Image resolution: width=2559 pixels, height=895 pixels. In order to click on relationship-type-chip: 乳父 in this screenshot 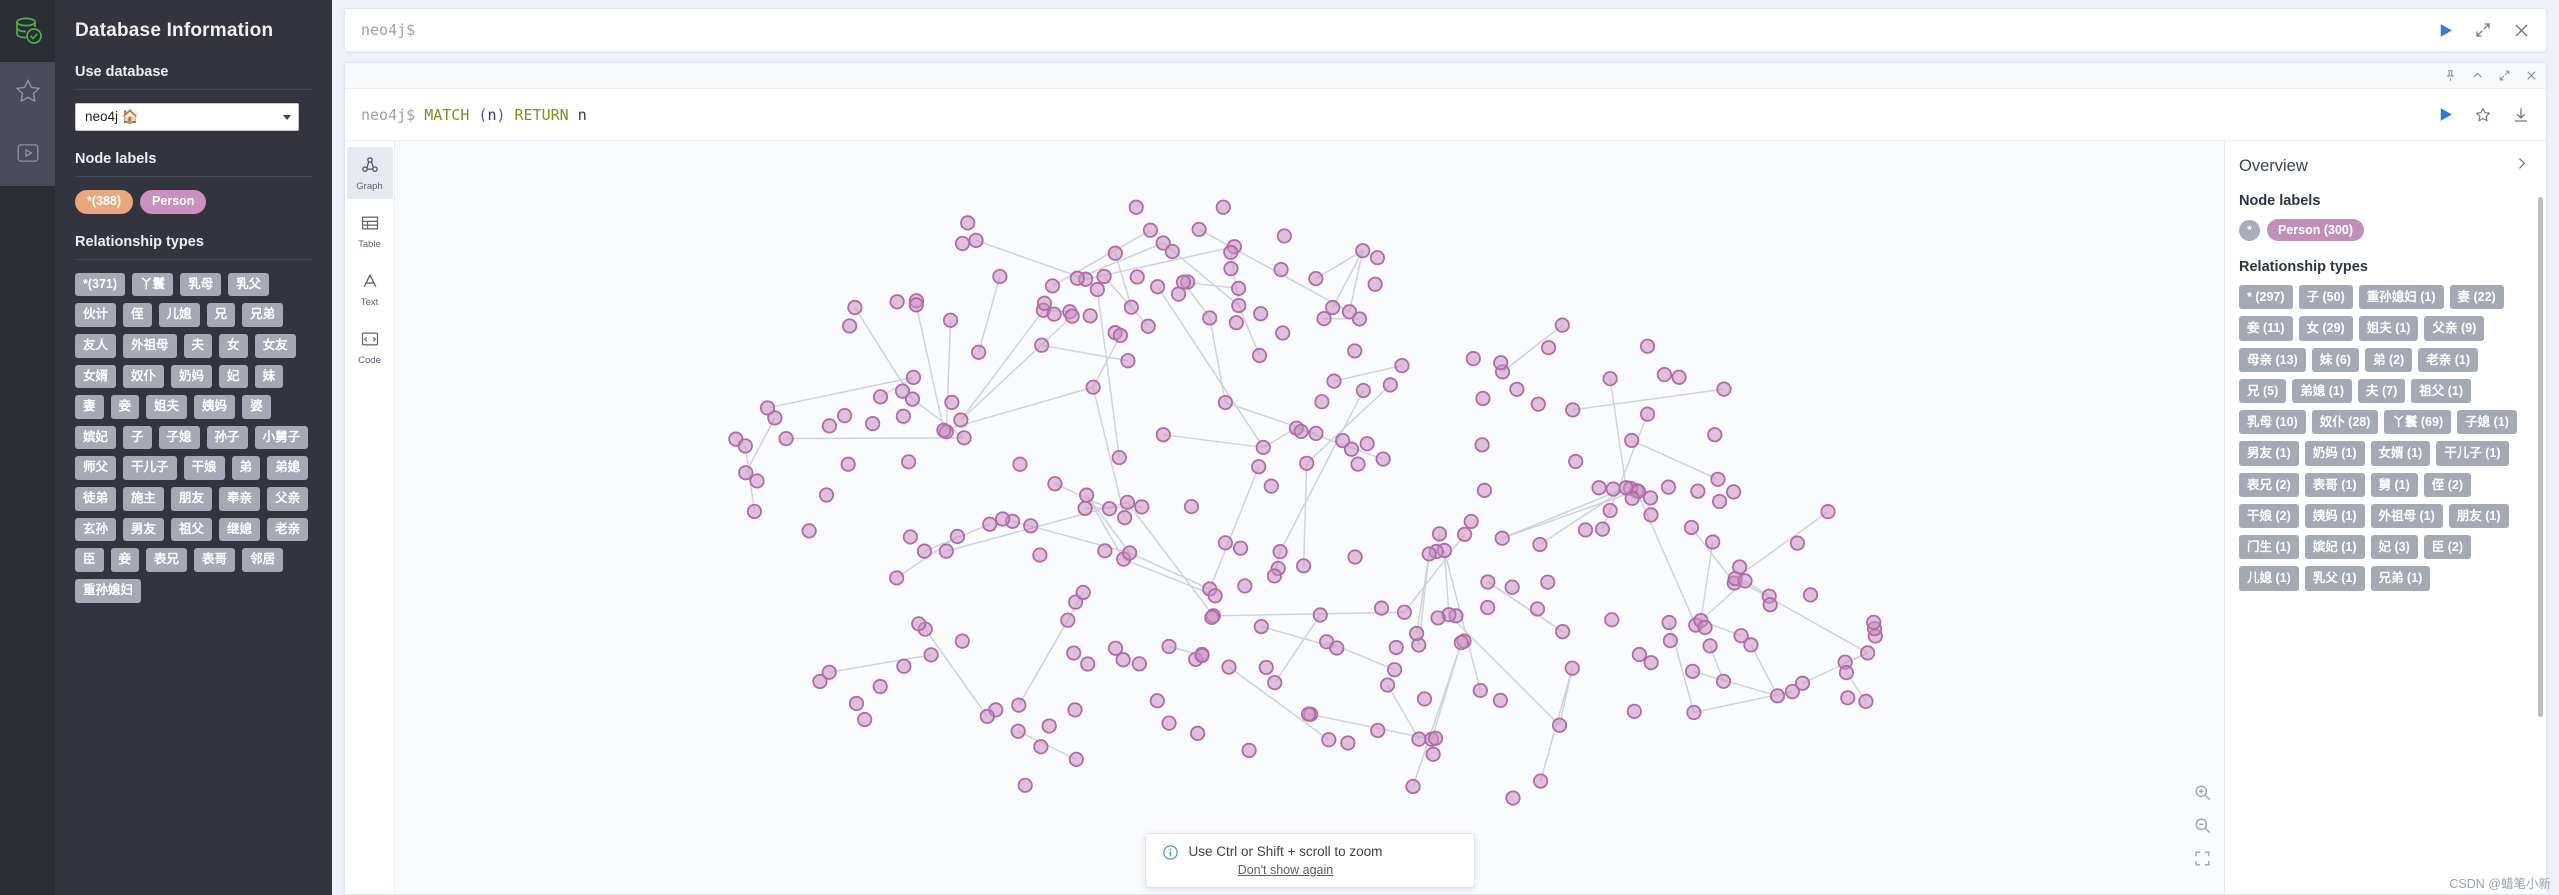, I will do `click(249, 284)`.